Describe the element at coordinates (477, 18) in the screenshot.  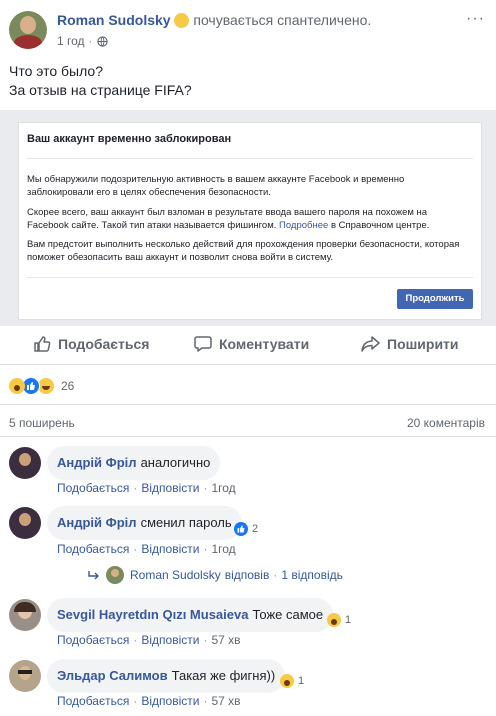
I see `post-options-button: ···` at that location.